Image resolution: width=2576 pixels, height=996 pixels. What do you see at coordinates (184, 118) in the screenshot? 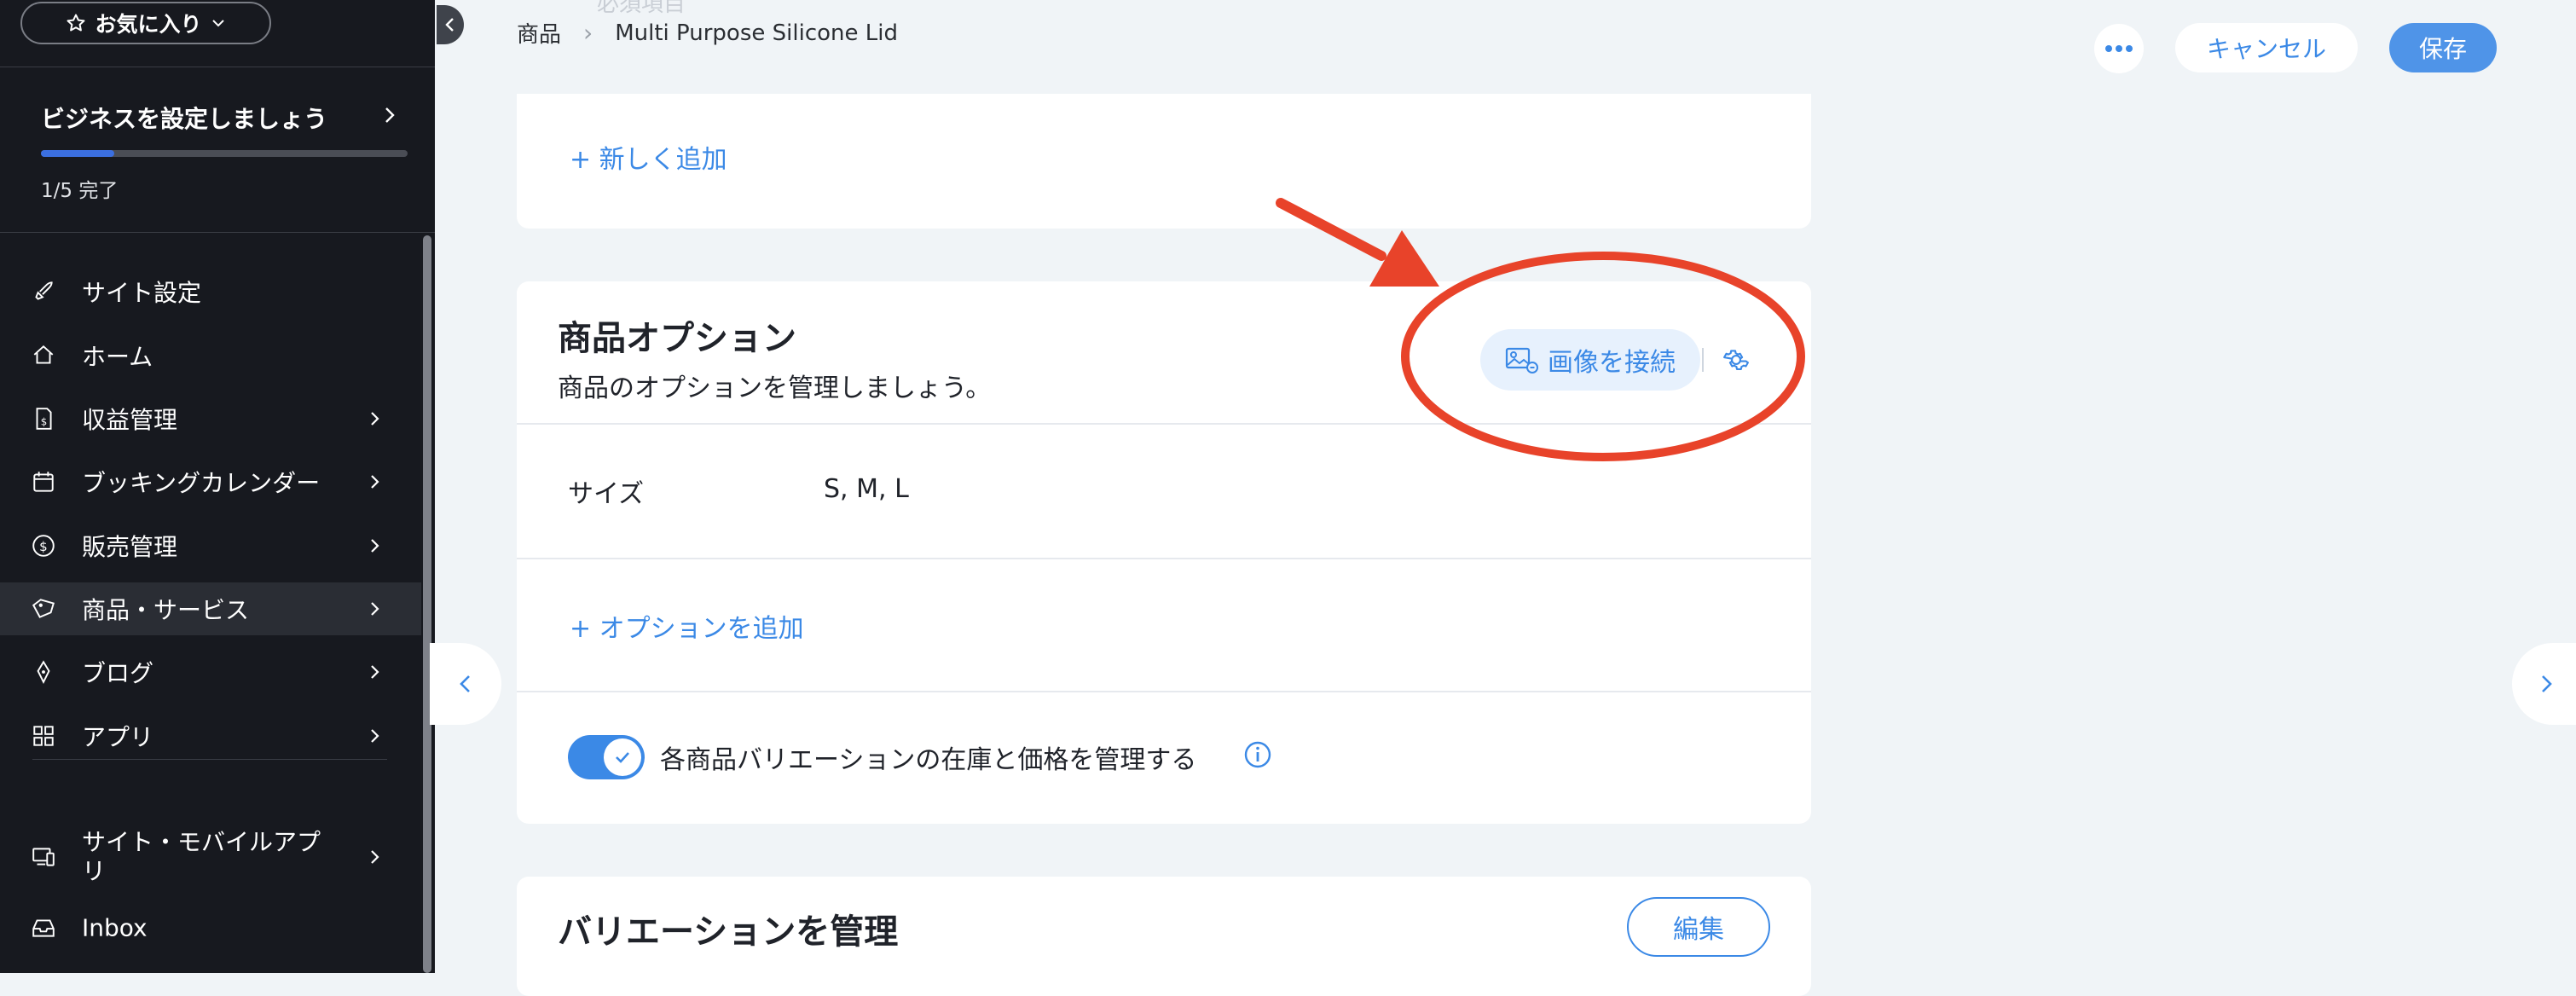
I see `setup-title: ビジネスを設定しましょう` at bounding box center [184, 118].